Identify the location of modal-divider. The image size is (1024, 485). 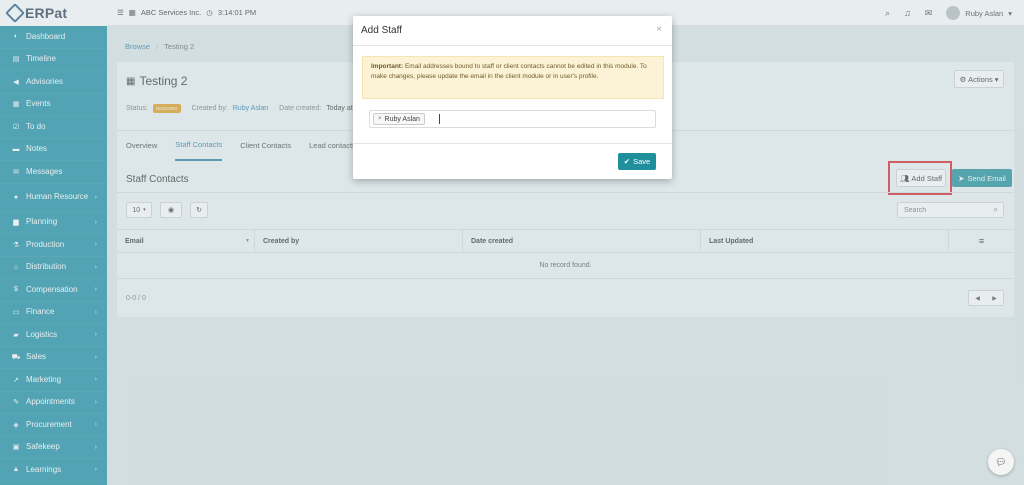
(512, 143).